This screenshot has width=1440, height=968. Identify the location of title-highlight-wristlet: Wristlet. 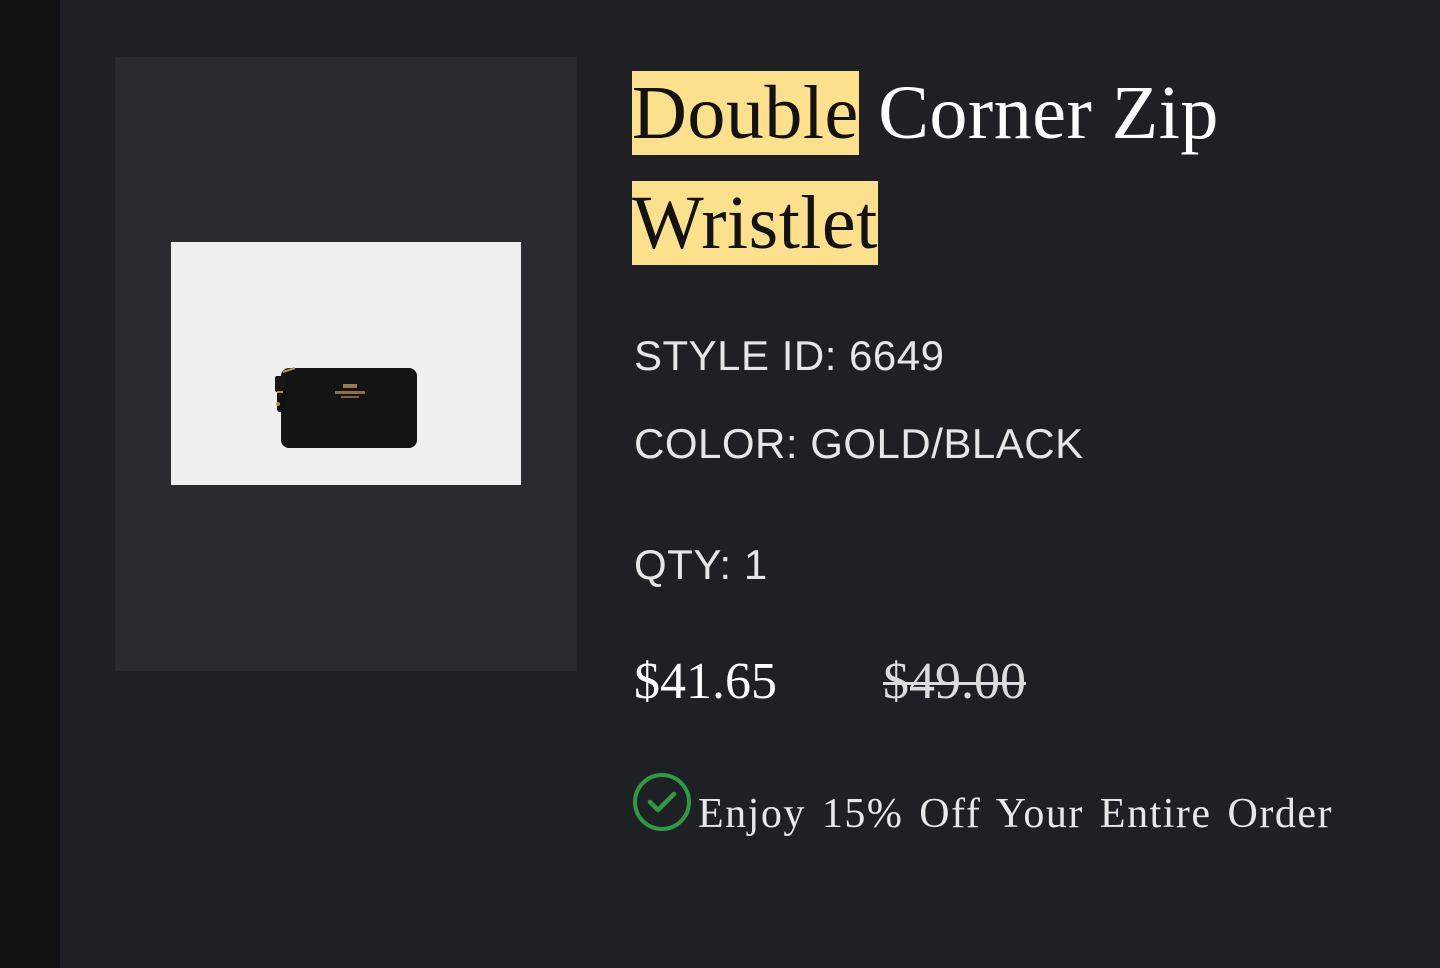
(755, 223).